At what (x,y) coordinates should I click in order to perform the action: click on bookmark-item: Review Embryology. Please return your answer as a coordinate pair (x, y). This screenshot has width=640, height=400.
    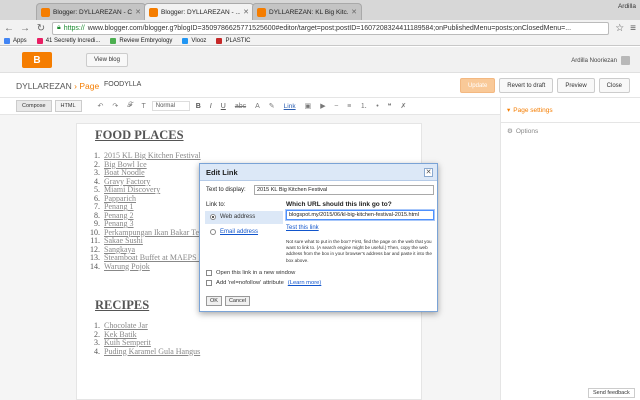
    Looking at the image, I should click on (141, 40).